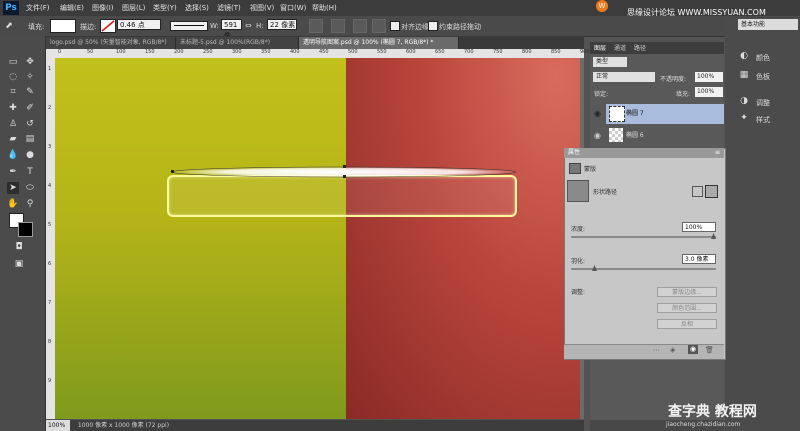  I want to click on density-slider, so click(643, 237).